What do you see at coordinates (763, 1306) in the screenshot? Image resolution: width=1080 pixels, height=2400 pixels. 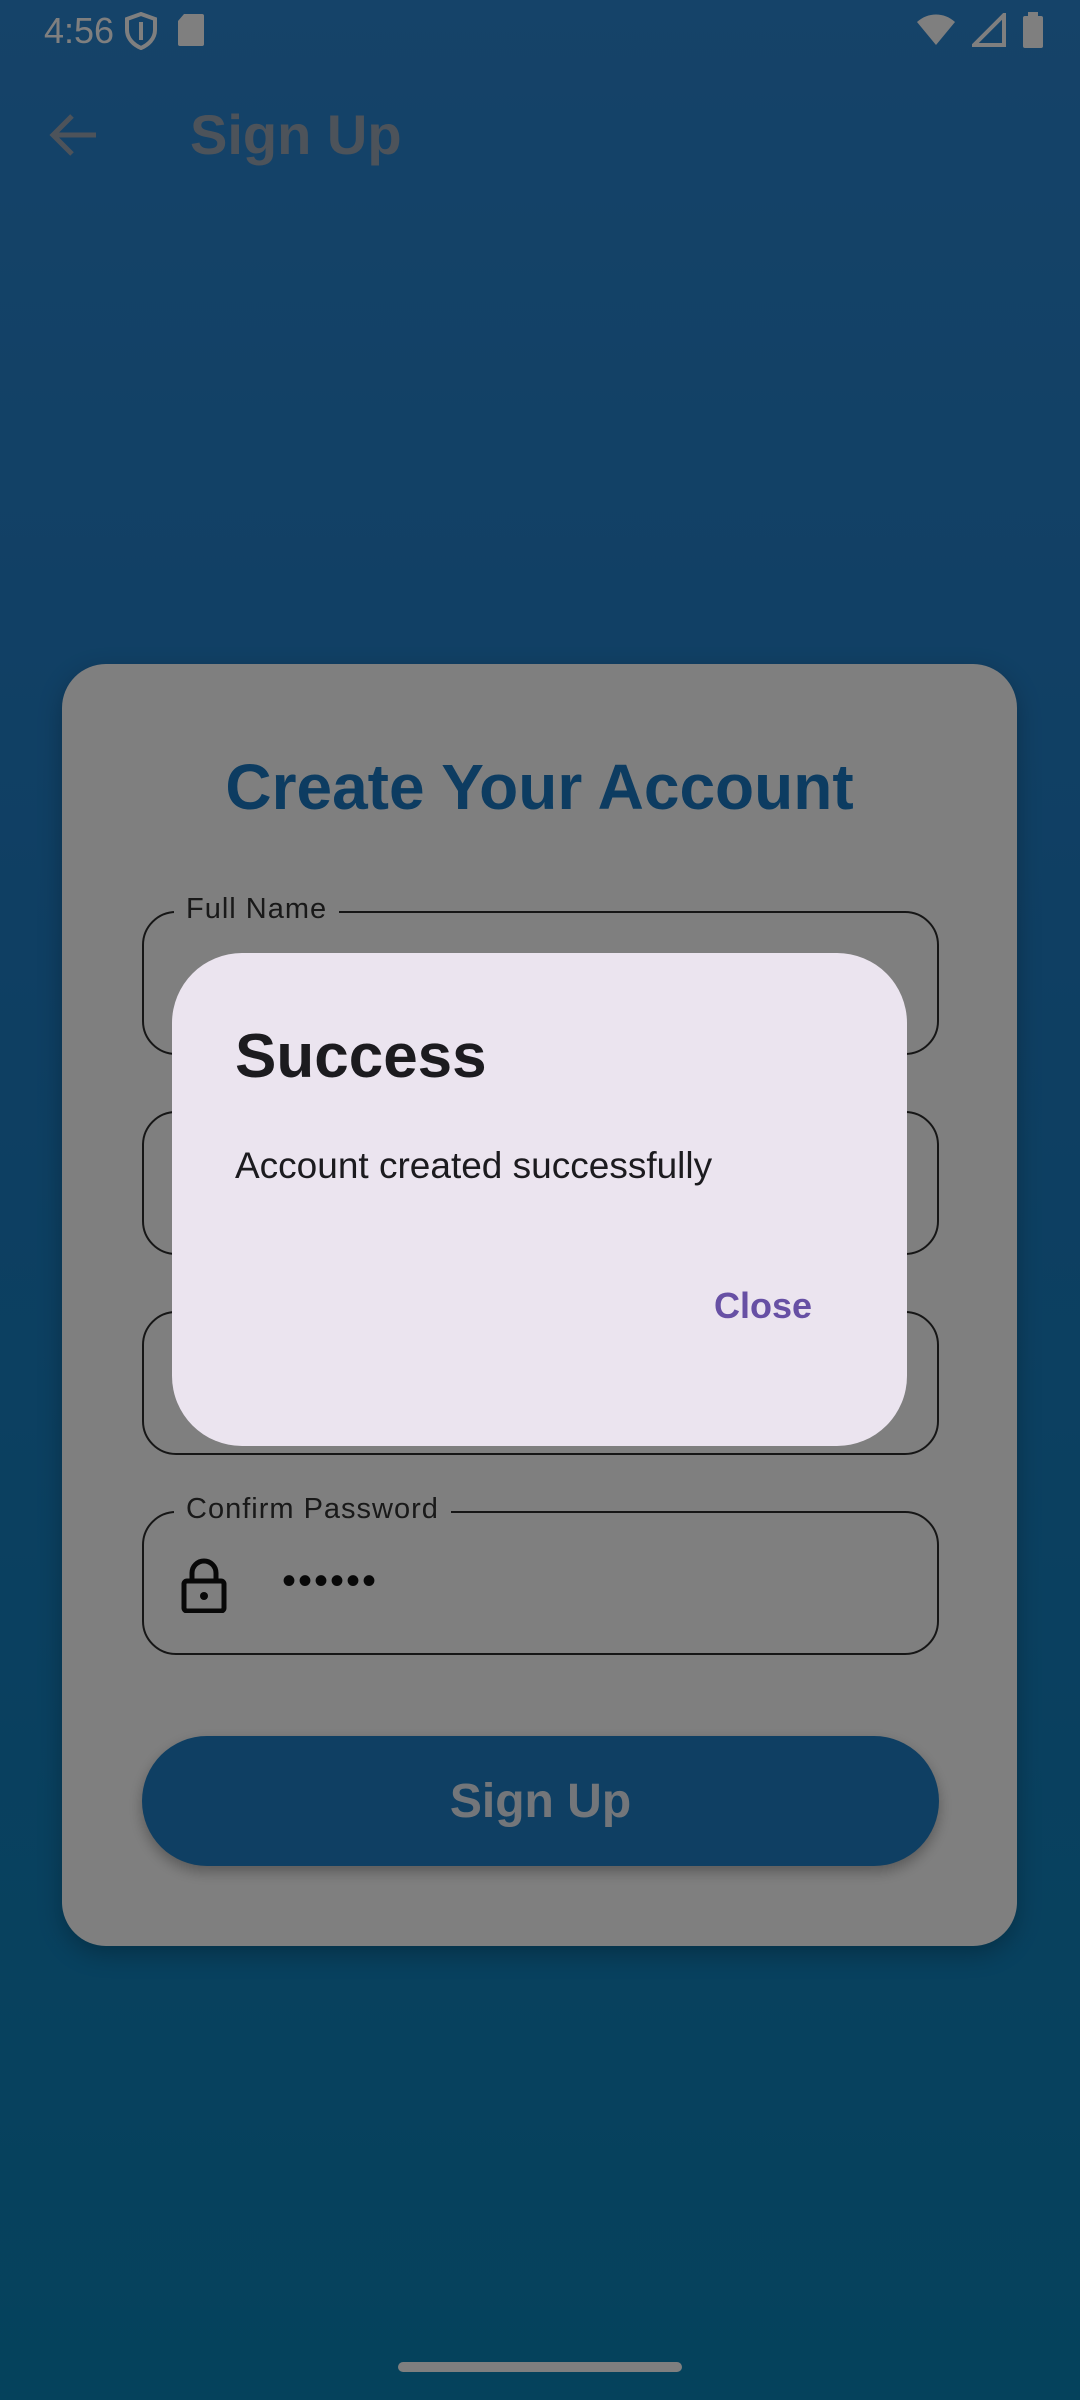 I see `close-button: Close` at bounding box center [763, 1306].